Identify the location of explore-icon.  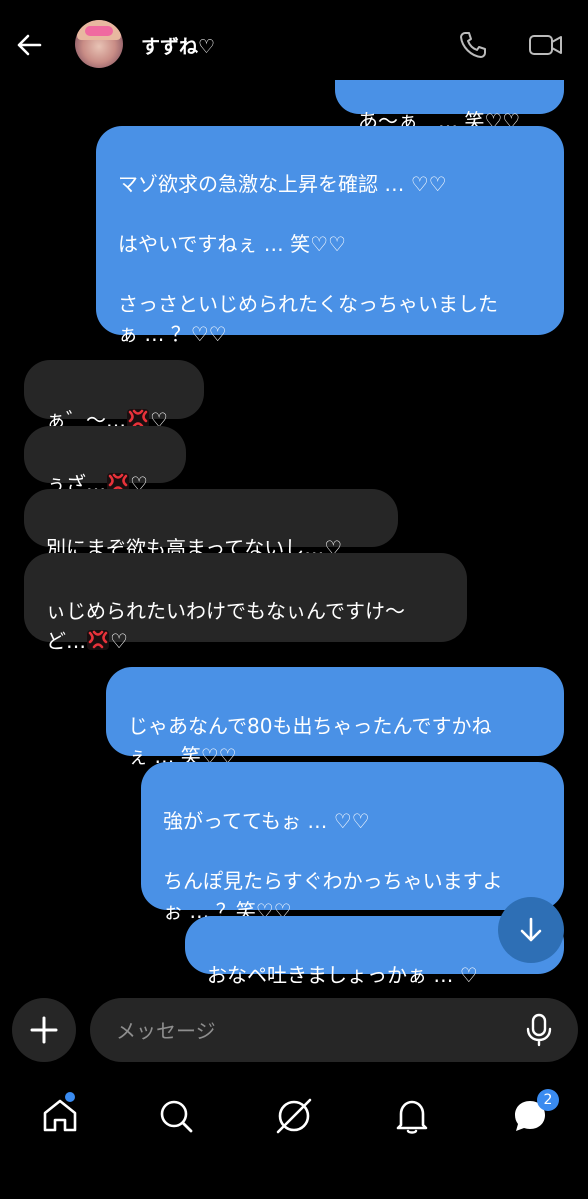
(294, 1116).